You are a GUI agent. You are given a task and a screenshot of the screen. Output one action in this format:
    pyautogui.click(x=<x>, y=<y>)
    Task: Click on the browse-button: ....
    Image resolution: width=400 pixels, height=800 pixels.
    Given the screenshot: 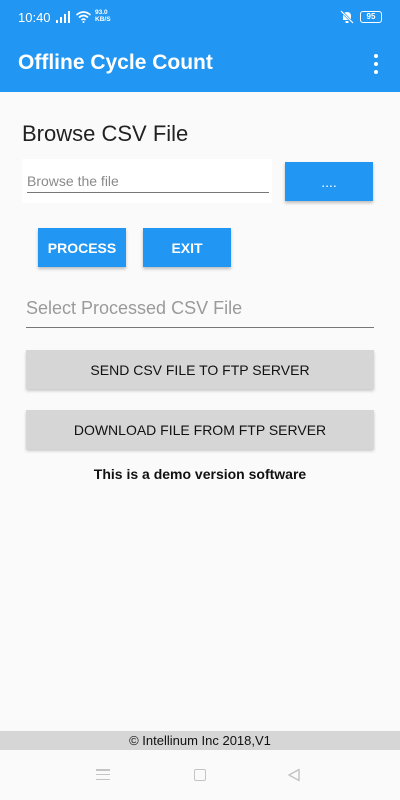 What is the action you would take?
    pyautogui.click(x=329, y=181)
    